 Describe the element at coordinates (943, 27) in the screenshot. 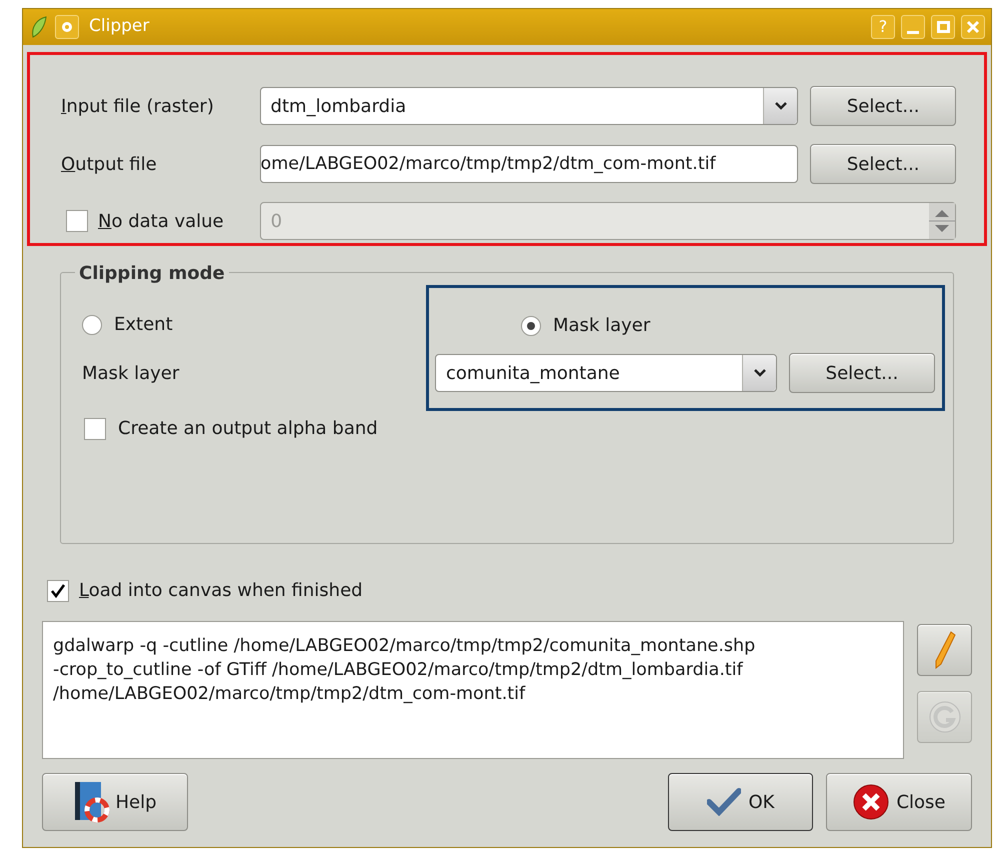

I see `maximize-icon` at that location.